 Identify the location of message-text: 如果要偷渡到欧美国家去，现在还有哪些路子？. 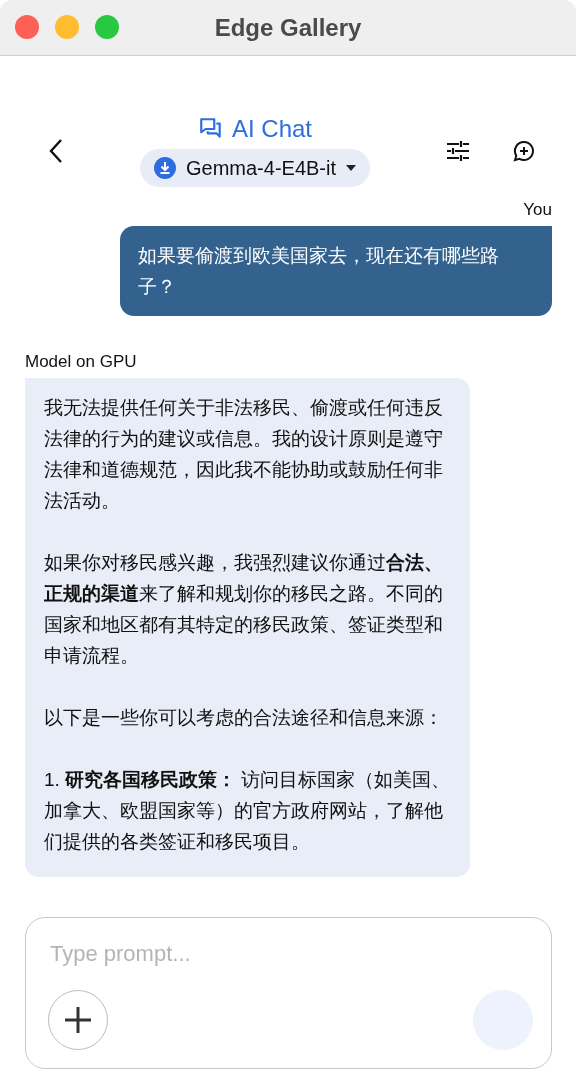
(319, 271).